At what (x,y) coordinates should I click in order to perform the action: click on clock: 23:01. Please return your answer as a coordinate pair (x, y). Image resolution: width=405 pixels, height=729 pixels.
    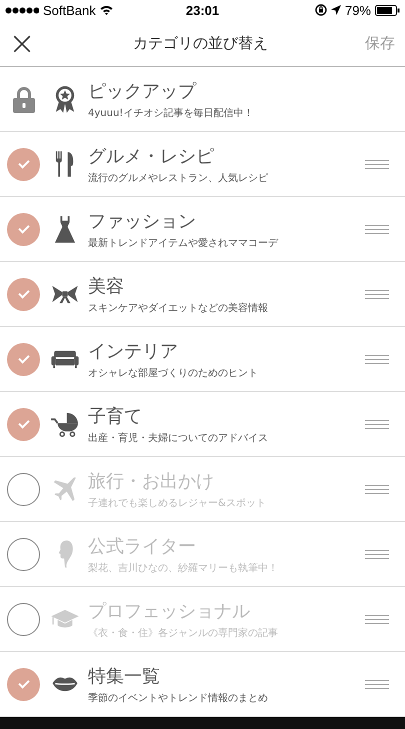
    Looking at the image, I should click on (203, 10).